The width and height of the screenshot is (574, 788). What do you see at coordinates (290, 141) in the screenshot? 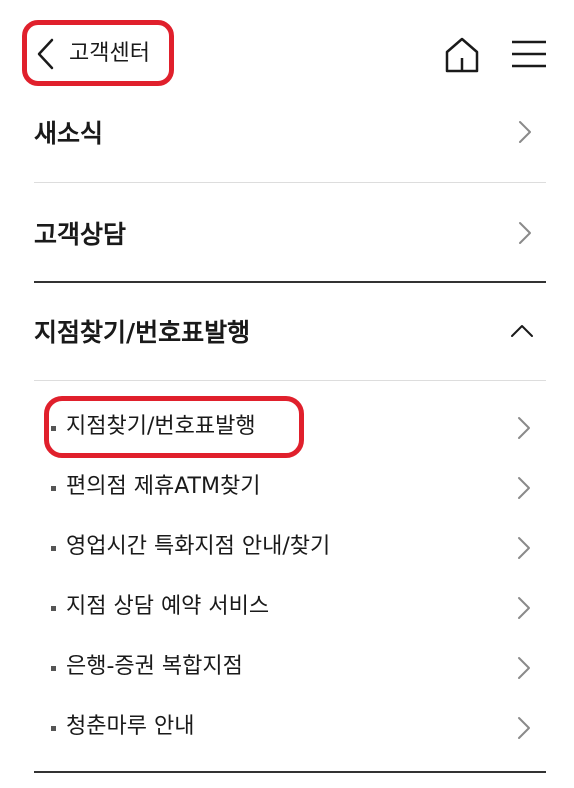
I see `section-news: 새소식` at bounding box center [290, 141].